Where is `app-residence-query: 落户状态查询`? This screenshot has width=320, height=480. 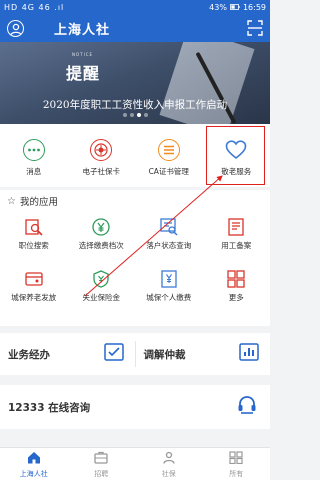 app-residence-query: 落户状态查询 is located at coordinates (169, 238).